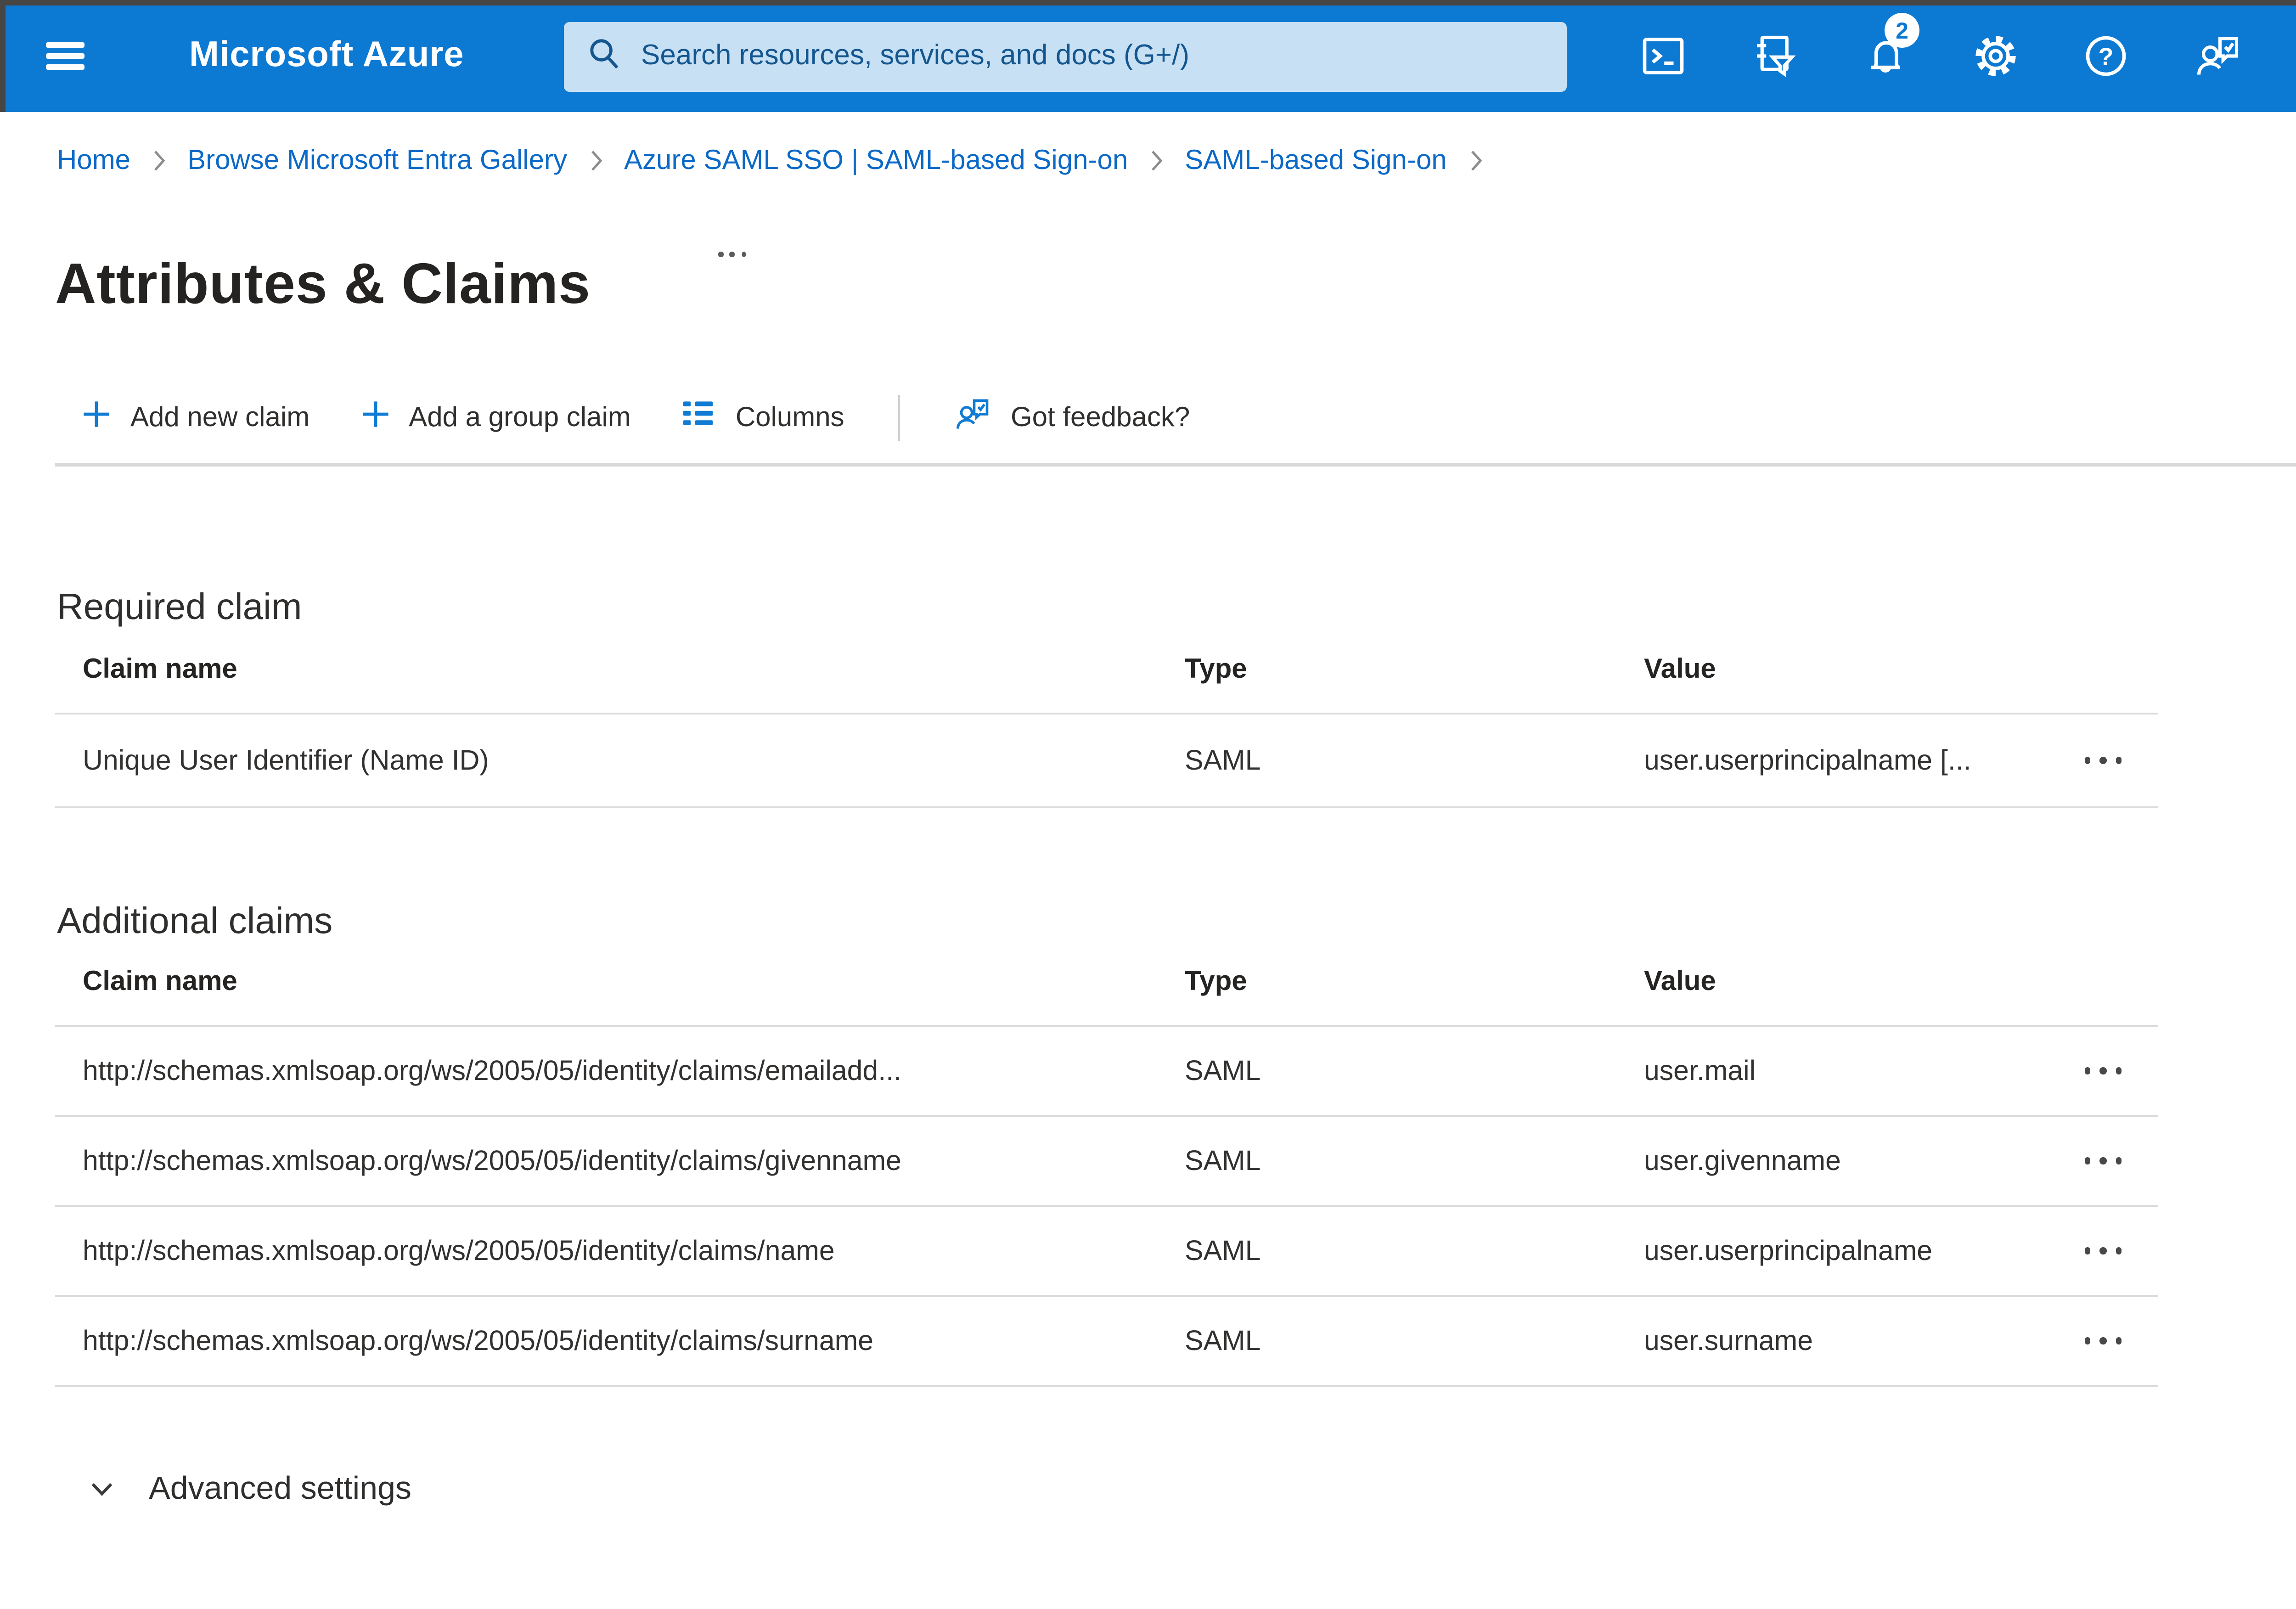 The width and height of the screenshot is (2296, 1609). Describe the element at coordinates (699, 417) in the screenshot. I see `columns-icon` at that location.